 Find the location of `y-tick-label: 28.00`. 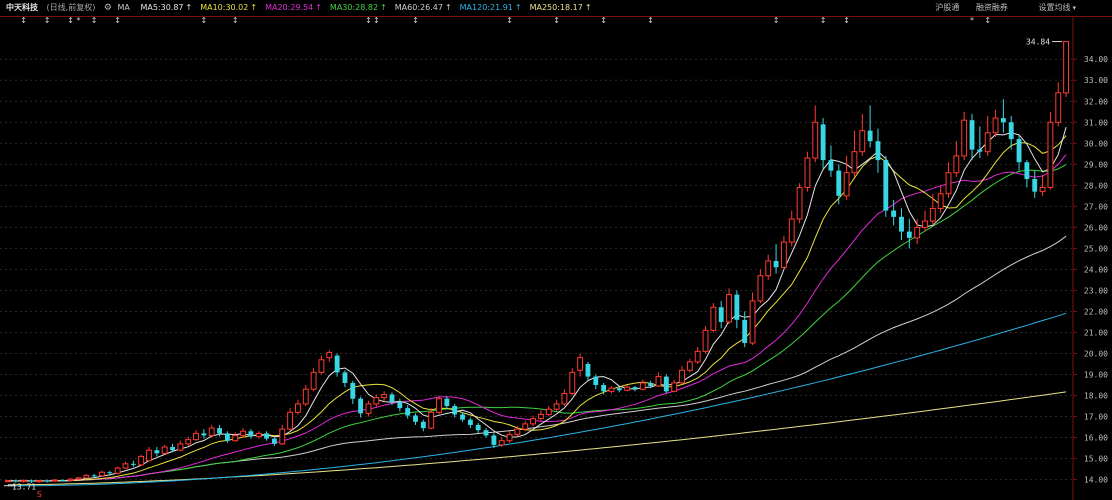

y-tick-label: 28.00 is located at coordinates (1096, 185).